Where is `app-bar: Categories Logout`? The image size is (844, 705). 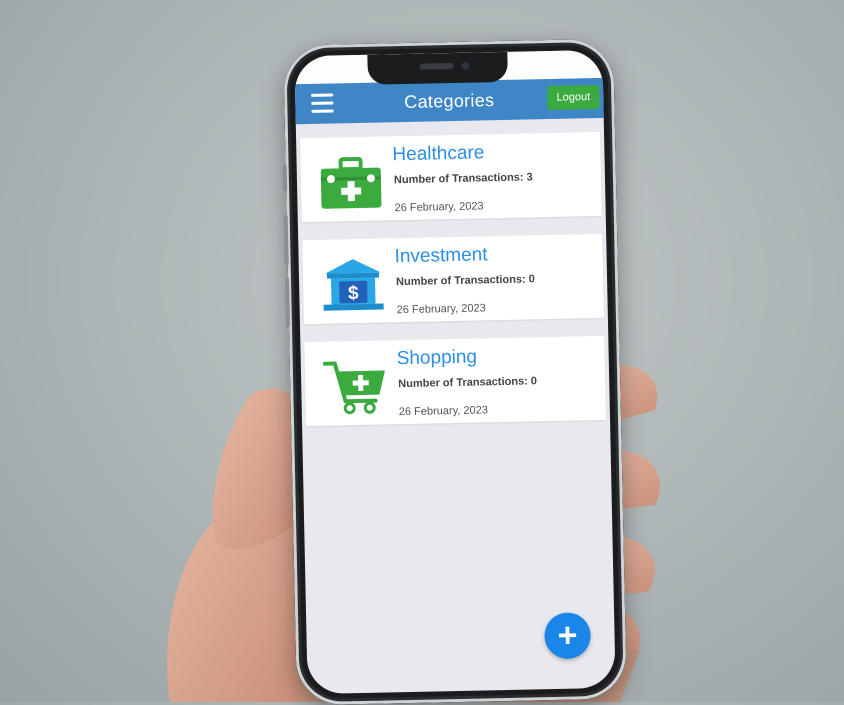 app-bar: Categories Logout is located at coordinates (449, 101).